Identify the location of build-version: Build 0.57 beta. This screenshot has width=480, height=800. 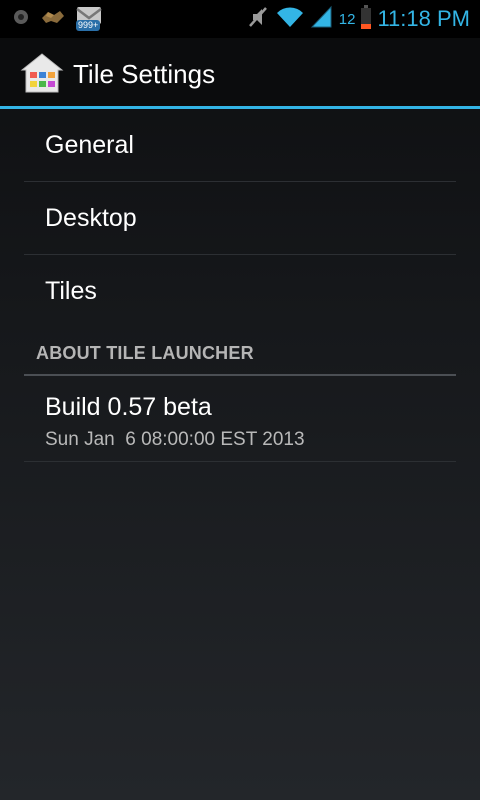
(128, 407).